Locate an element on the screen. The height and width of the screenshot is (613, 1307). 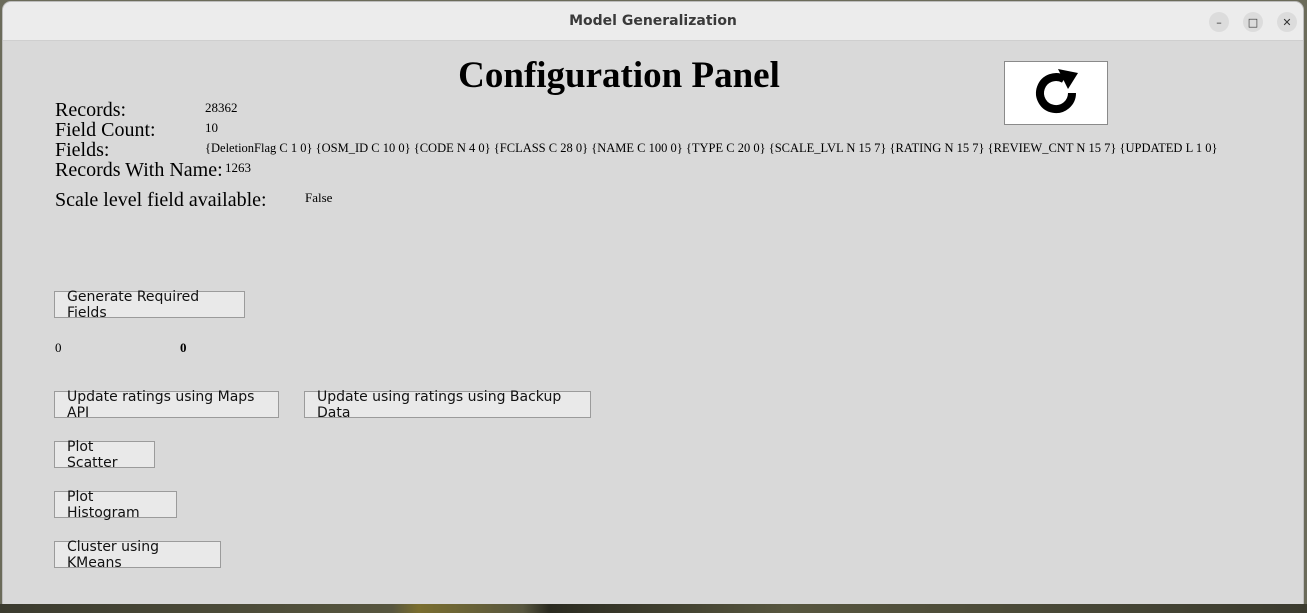
plot-scatter-button: Plot Scatter is located at coordinates (104, 455).